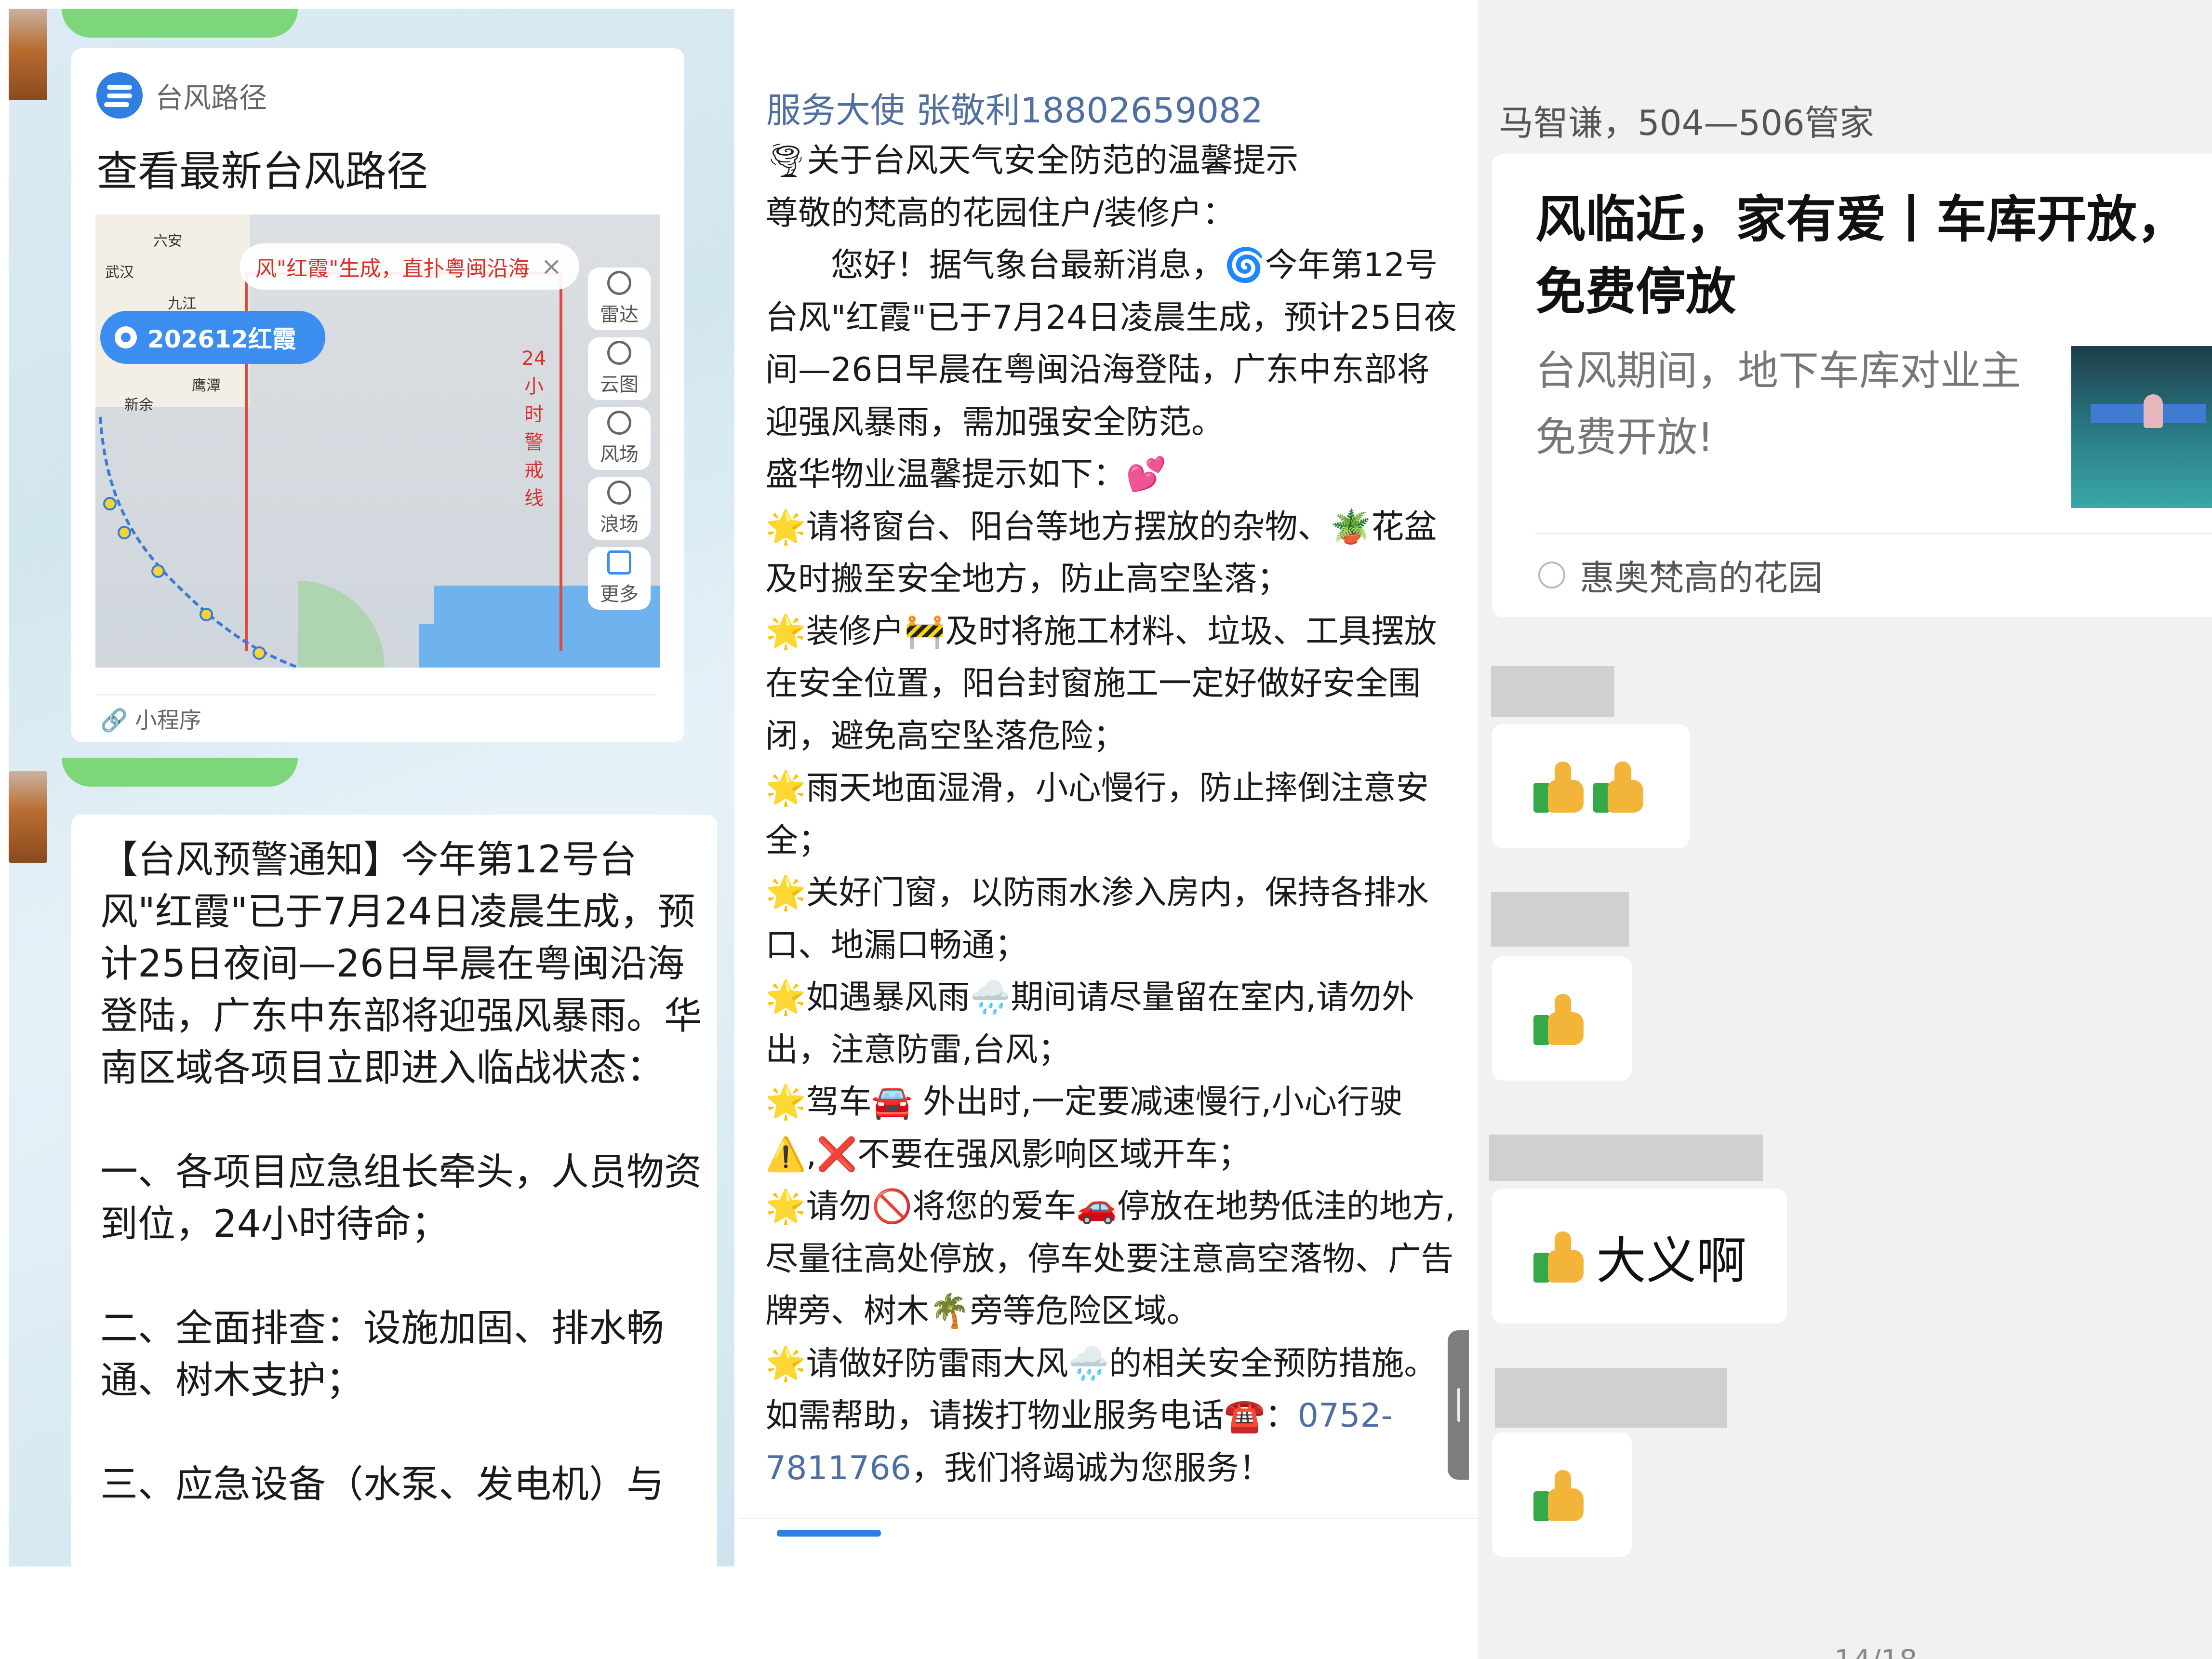 This screenshot has width=2212, height=1659. Describe the element at coordinates (1032, 161) in the screenshot. I see `message-line: 🌪关于台风天气安全防范的温馨提示` at that location.